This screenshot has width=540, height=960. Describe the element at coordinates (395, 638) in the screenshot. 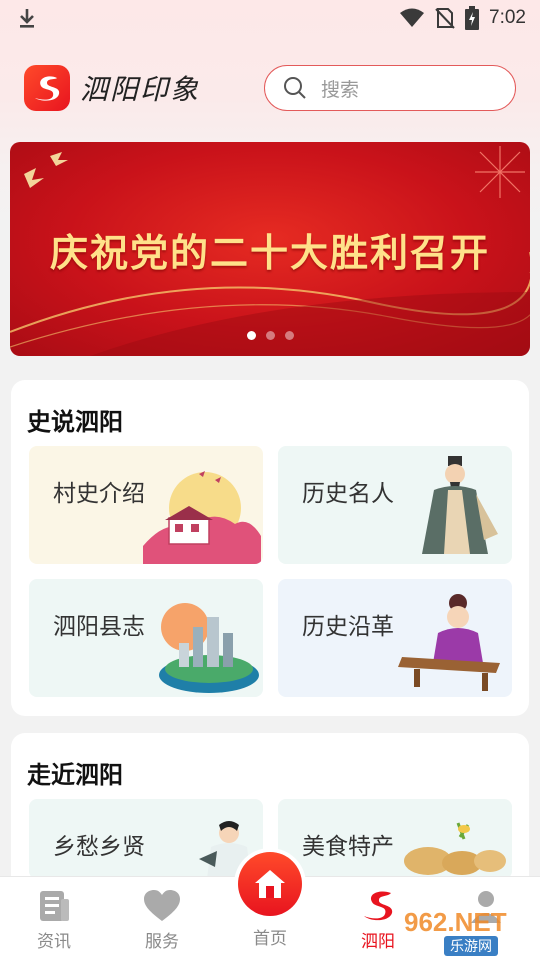

I see `card-historical-evolution: 历史沿革` at that location.